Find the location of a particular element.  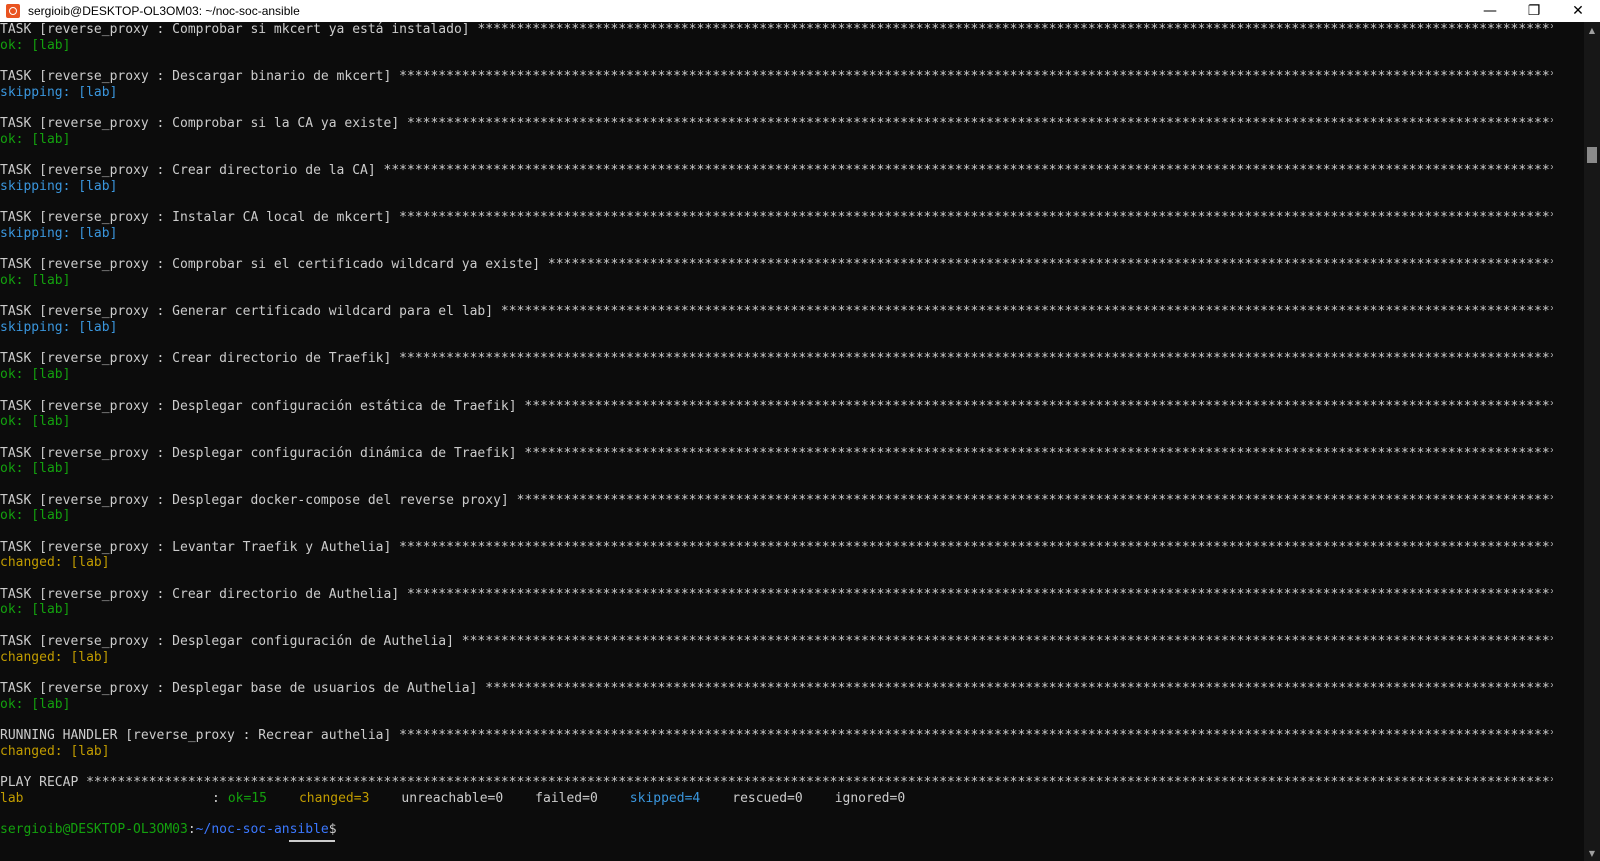

scrollbar-thumb is located at coordinates (1592, 155).